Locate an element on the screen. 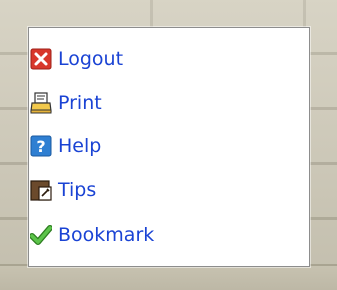 The height and width of the screenshot is (290, 337). menu-item-print: Print is located at coordinates (66, 103).